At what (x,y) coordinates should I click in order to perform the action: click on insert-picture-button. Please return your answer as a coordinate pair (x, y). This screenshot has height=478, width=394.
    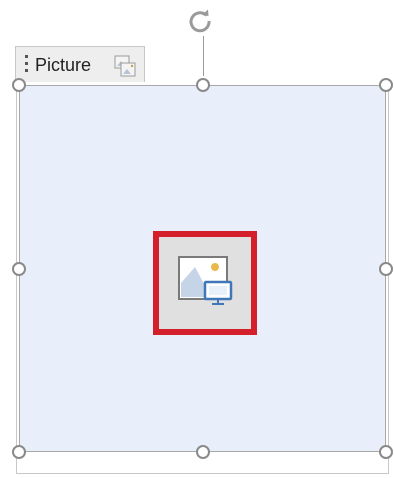
    Looking at the image, I should click on (205, 283).